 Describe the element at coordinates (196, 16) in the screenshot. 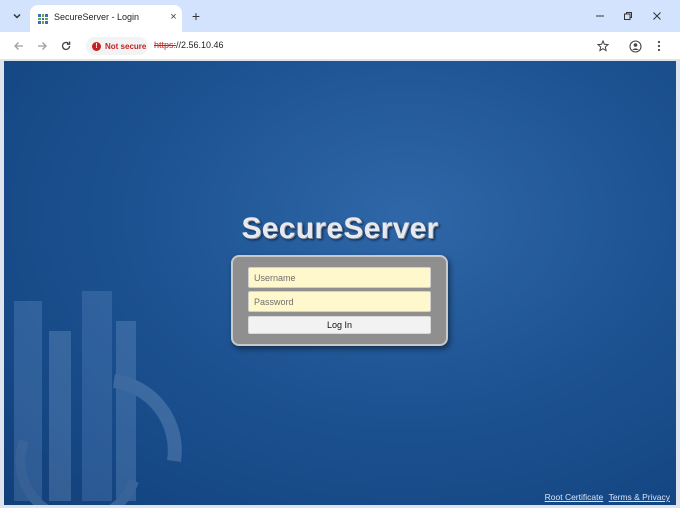

I see `plus-icon: +` at that location.